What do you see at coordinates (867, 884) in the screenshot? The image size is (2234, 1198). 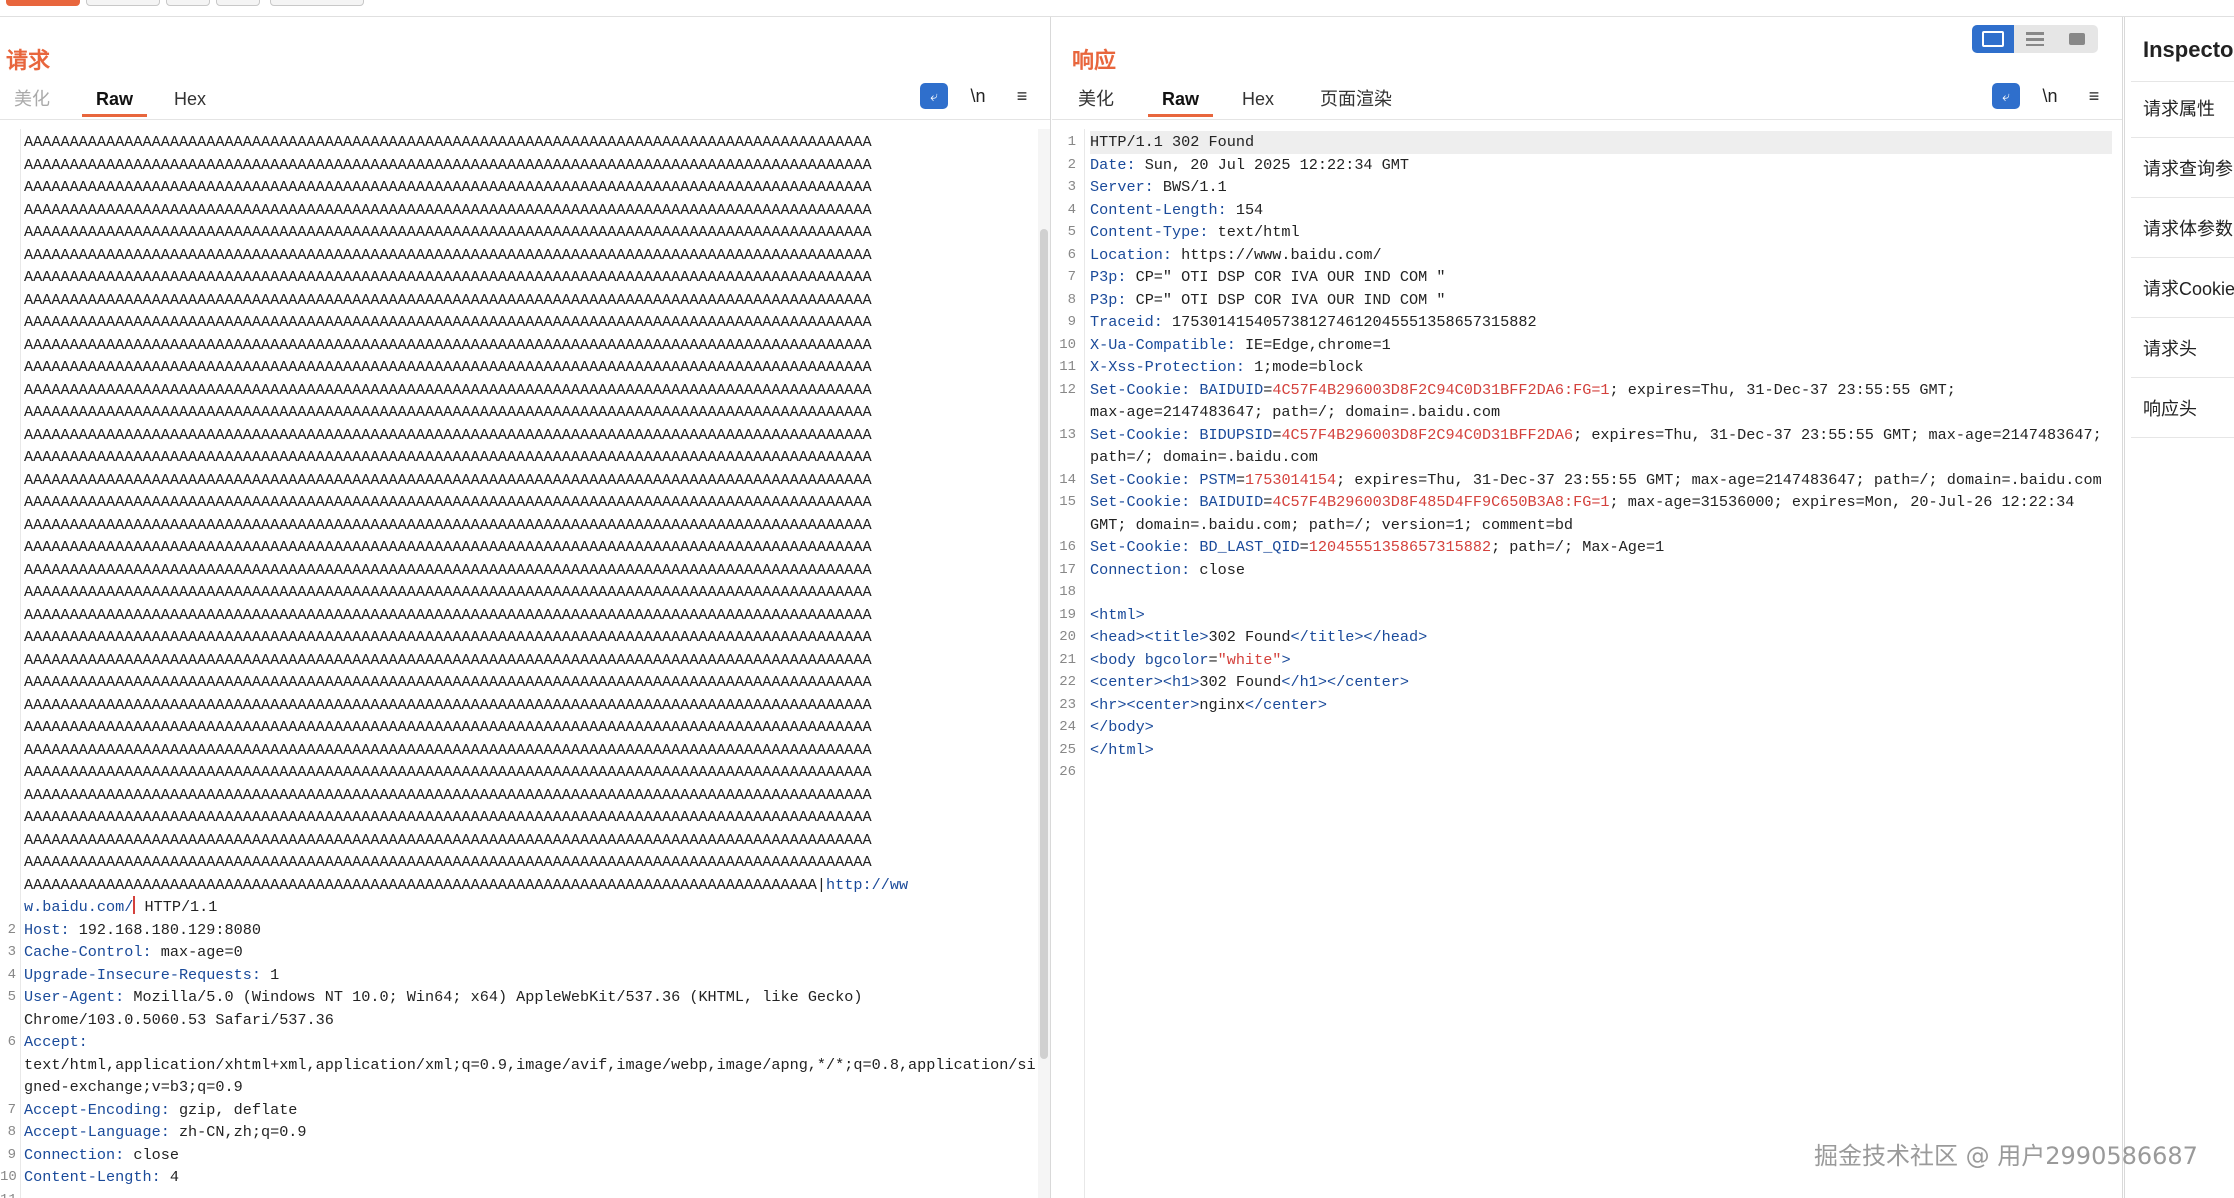 I see `url-token: http://ww` at bounding box center [867, 884].